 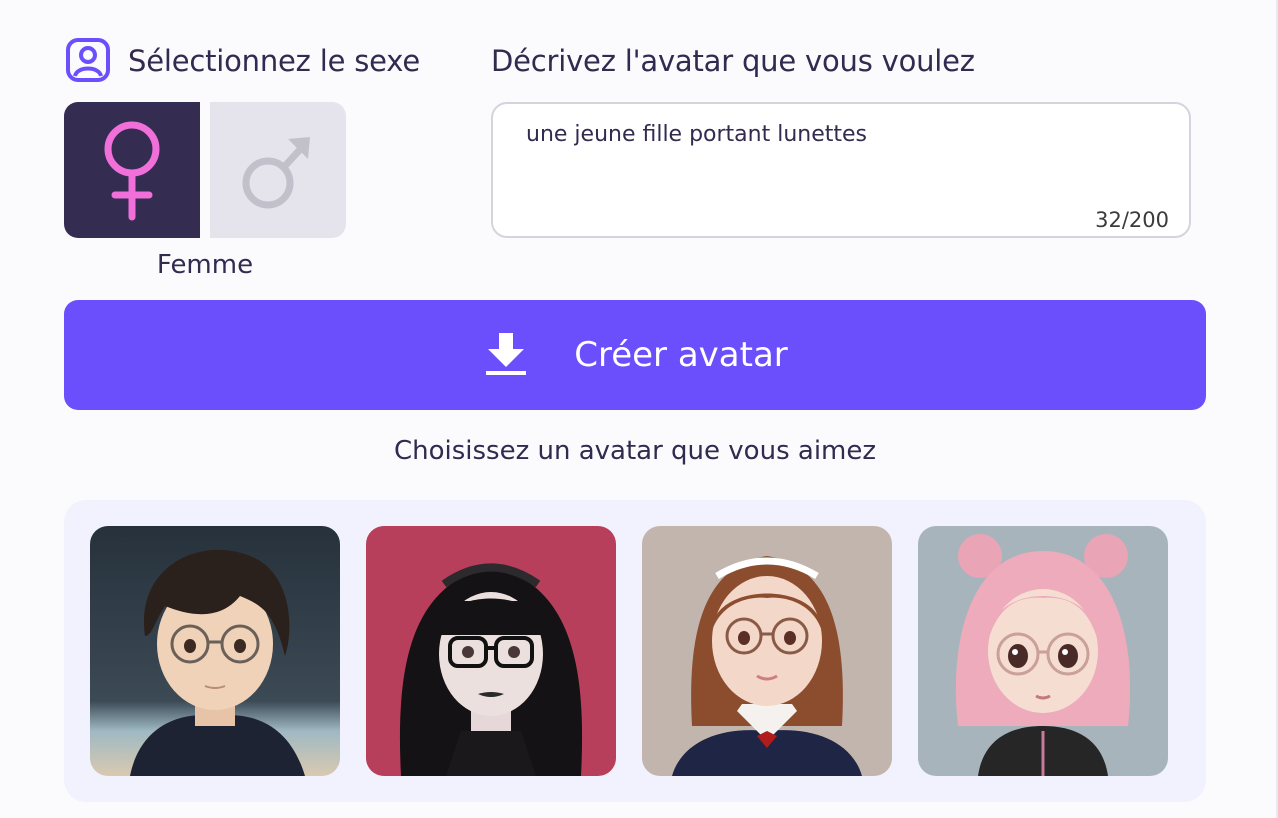 I want to click on victorian-girl-avatar-image, so click(x=767, y=651).